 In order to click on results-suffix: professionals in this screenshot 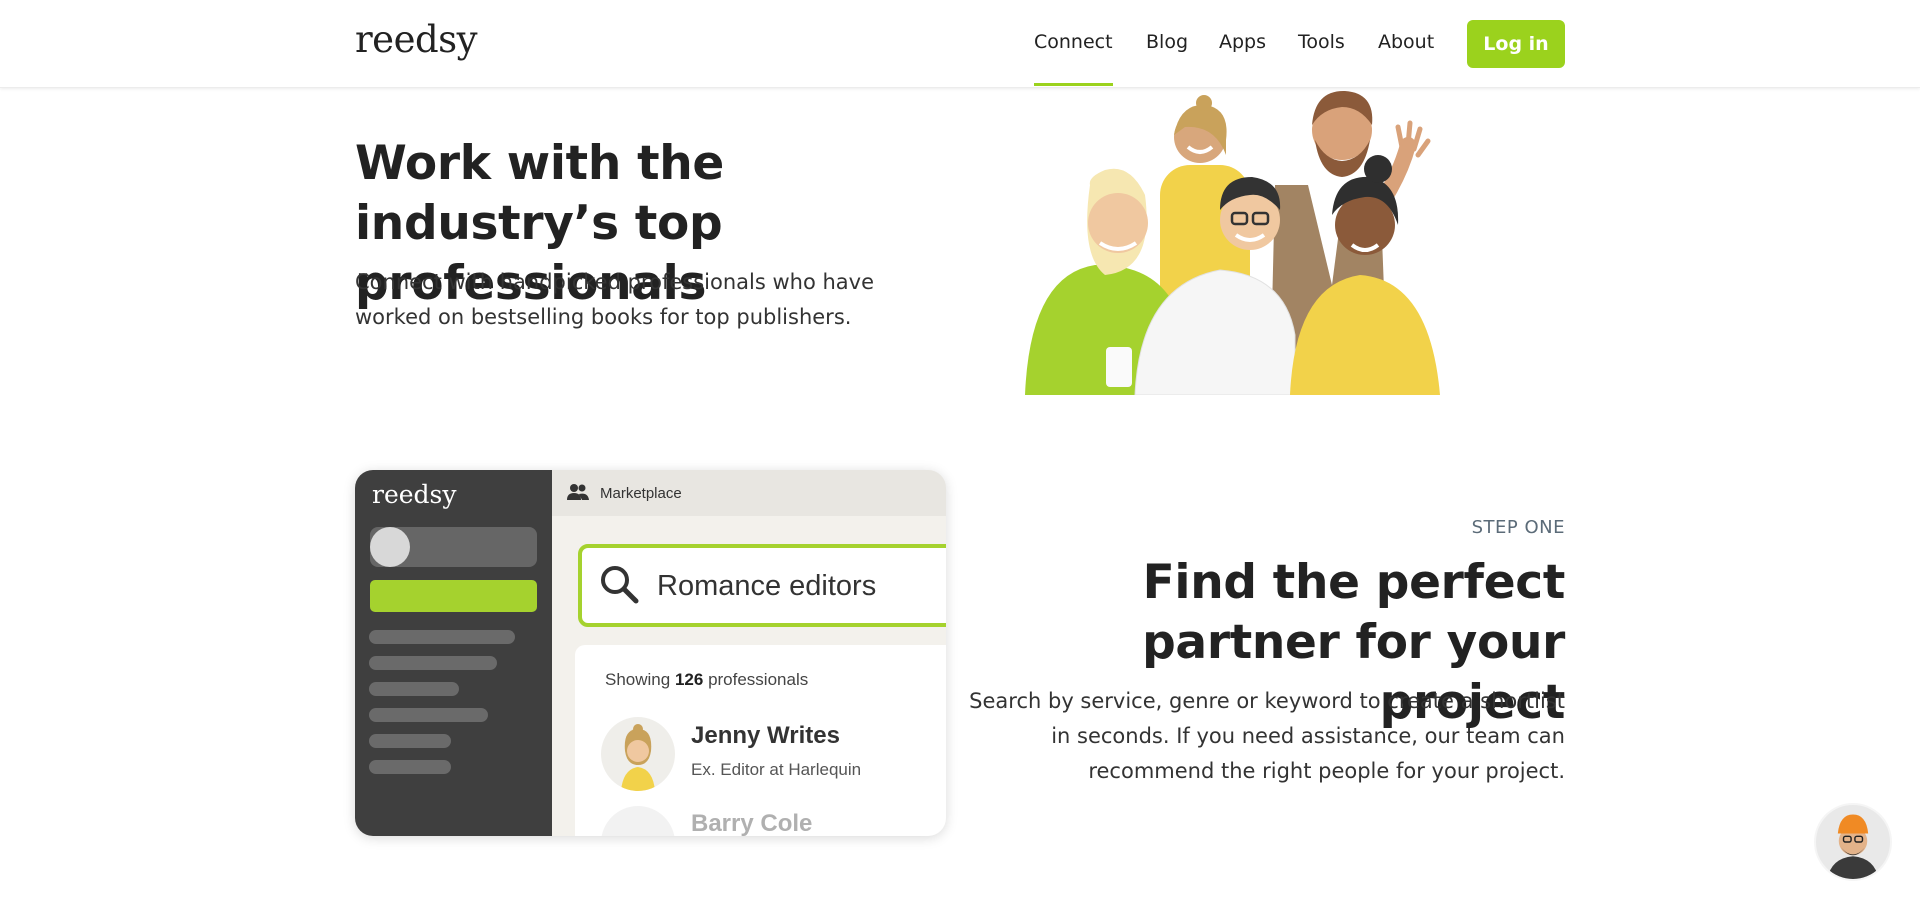, I will do `click(758, 679)`.